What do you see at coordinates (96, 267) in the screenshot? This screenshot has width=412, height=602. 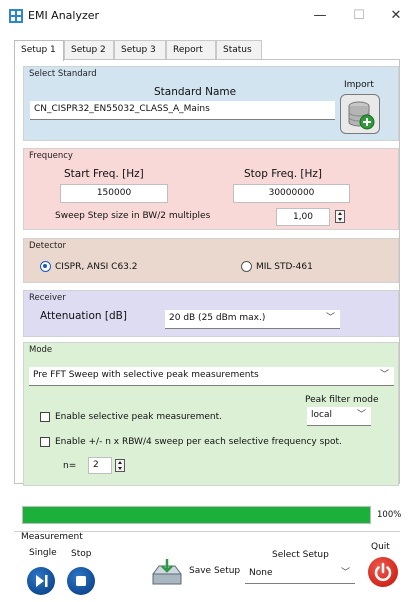 I see `cispr-radio-label: CISPR, ANSI C63.2` at bounding box center [96, 267].